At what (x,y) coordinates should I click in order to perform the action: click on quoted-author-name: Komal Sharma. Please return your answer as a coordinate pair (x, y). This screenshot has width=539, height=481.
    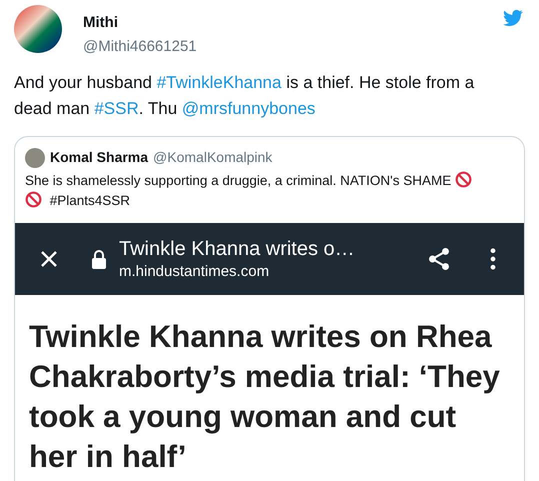
    Looking at the image, I should click on (99, 157).